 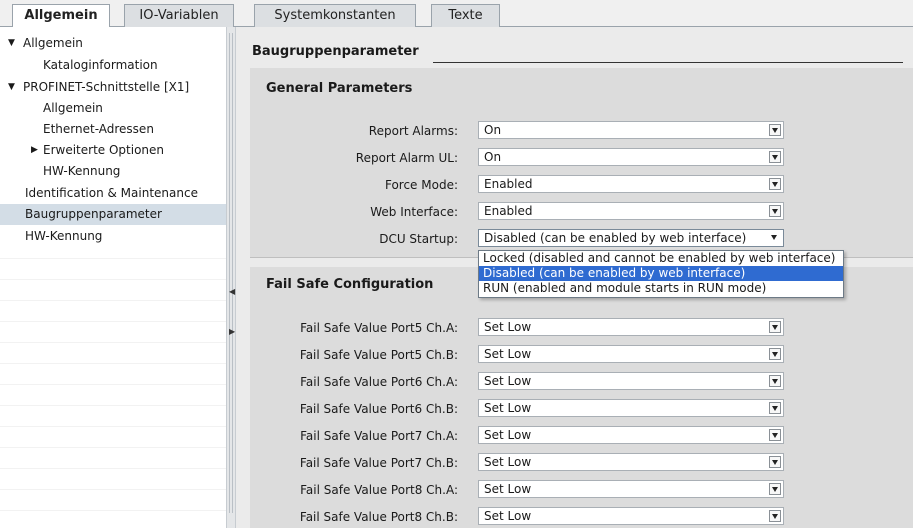 What do you see at coordinates (378, 355) in the screenshot?
I see `fail-safe-port5-chb-label: Fail Safe Value Port5 Ch.B:` at bounding box center [378, 355].